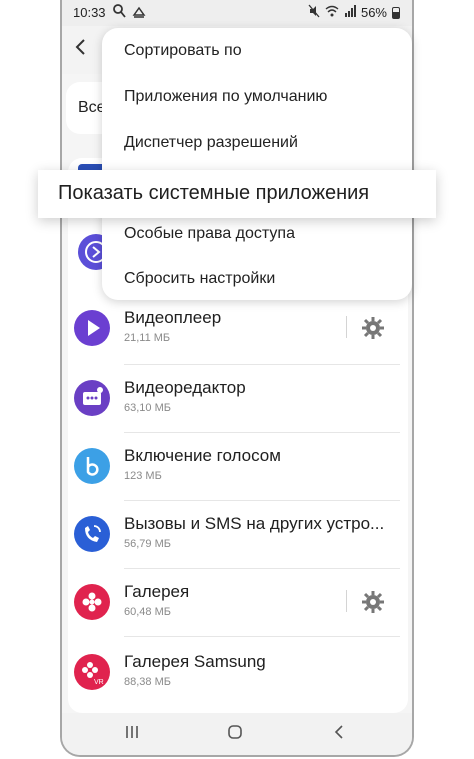 This screenshot has width=474, height=759. Describe the element at coordinates (238, 675) in the screenshot. I see `list-item: VR Галерея Samsung 88,38 МБ` at that location.